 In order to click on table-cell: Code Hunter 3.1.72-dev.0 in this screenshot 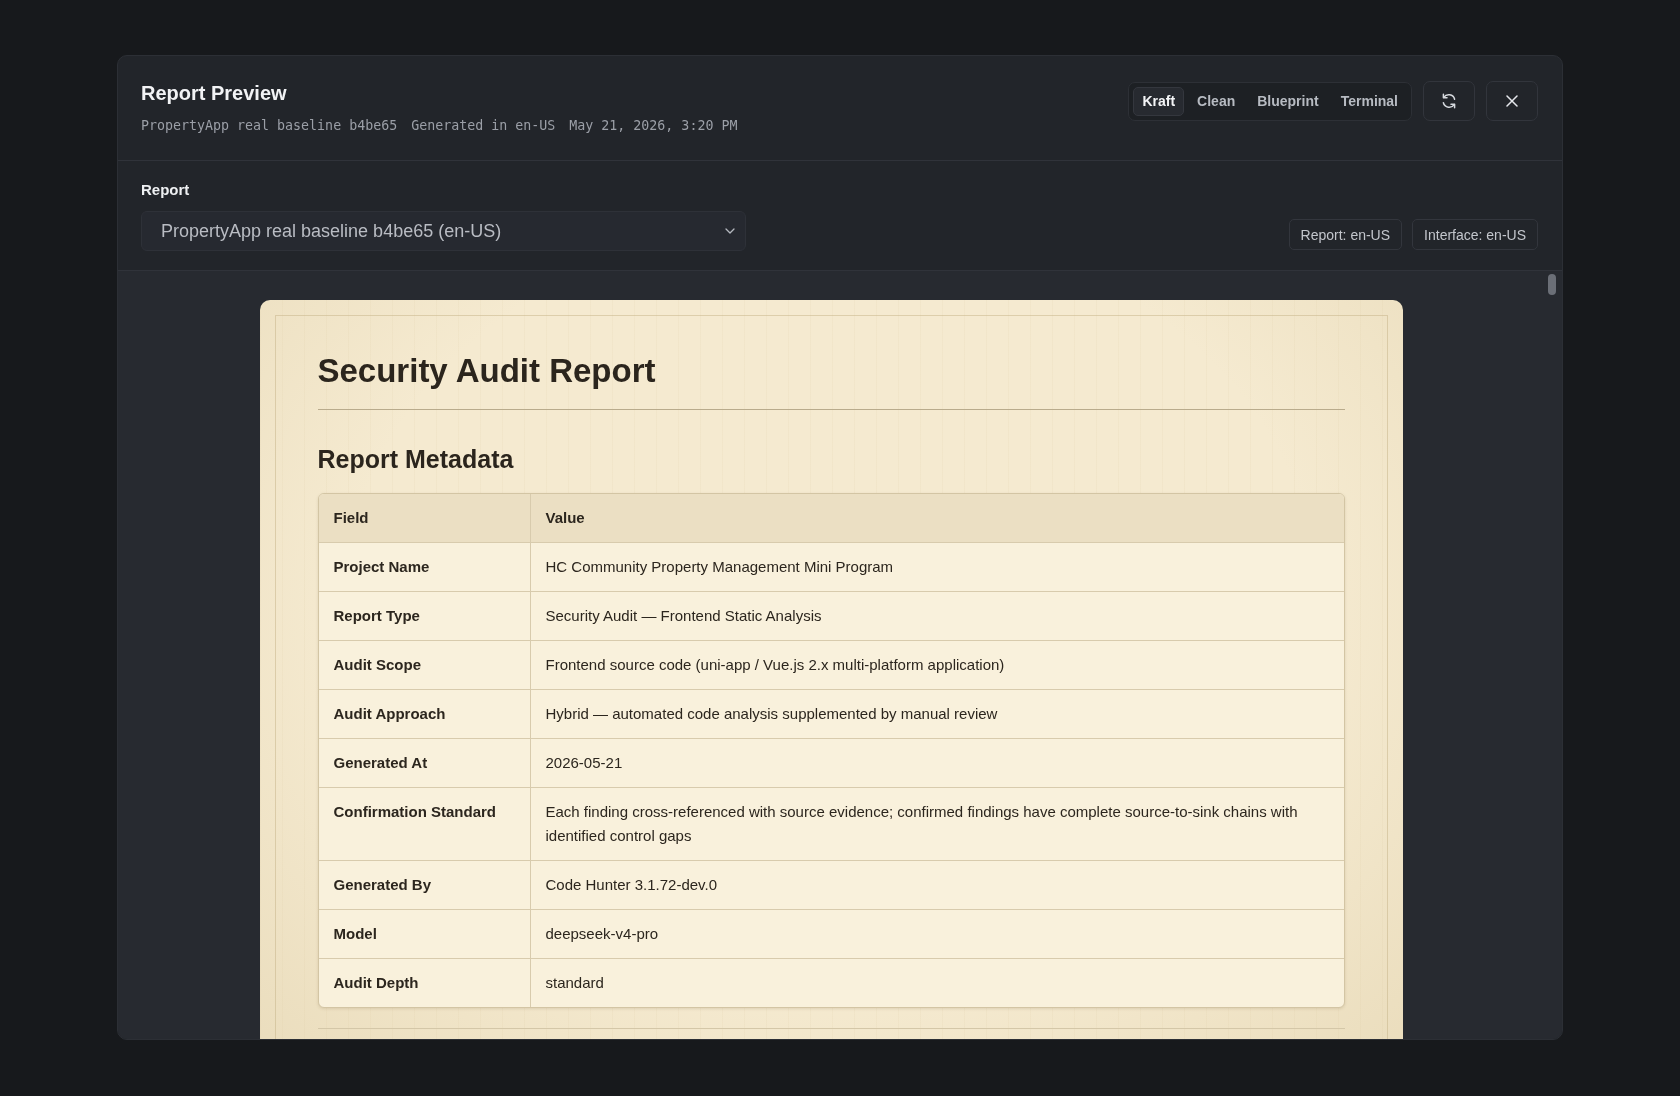, I will do `click(937, 885)`.